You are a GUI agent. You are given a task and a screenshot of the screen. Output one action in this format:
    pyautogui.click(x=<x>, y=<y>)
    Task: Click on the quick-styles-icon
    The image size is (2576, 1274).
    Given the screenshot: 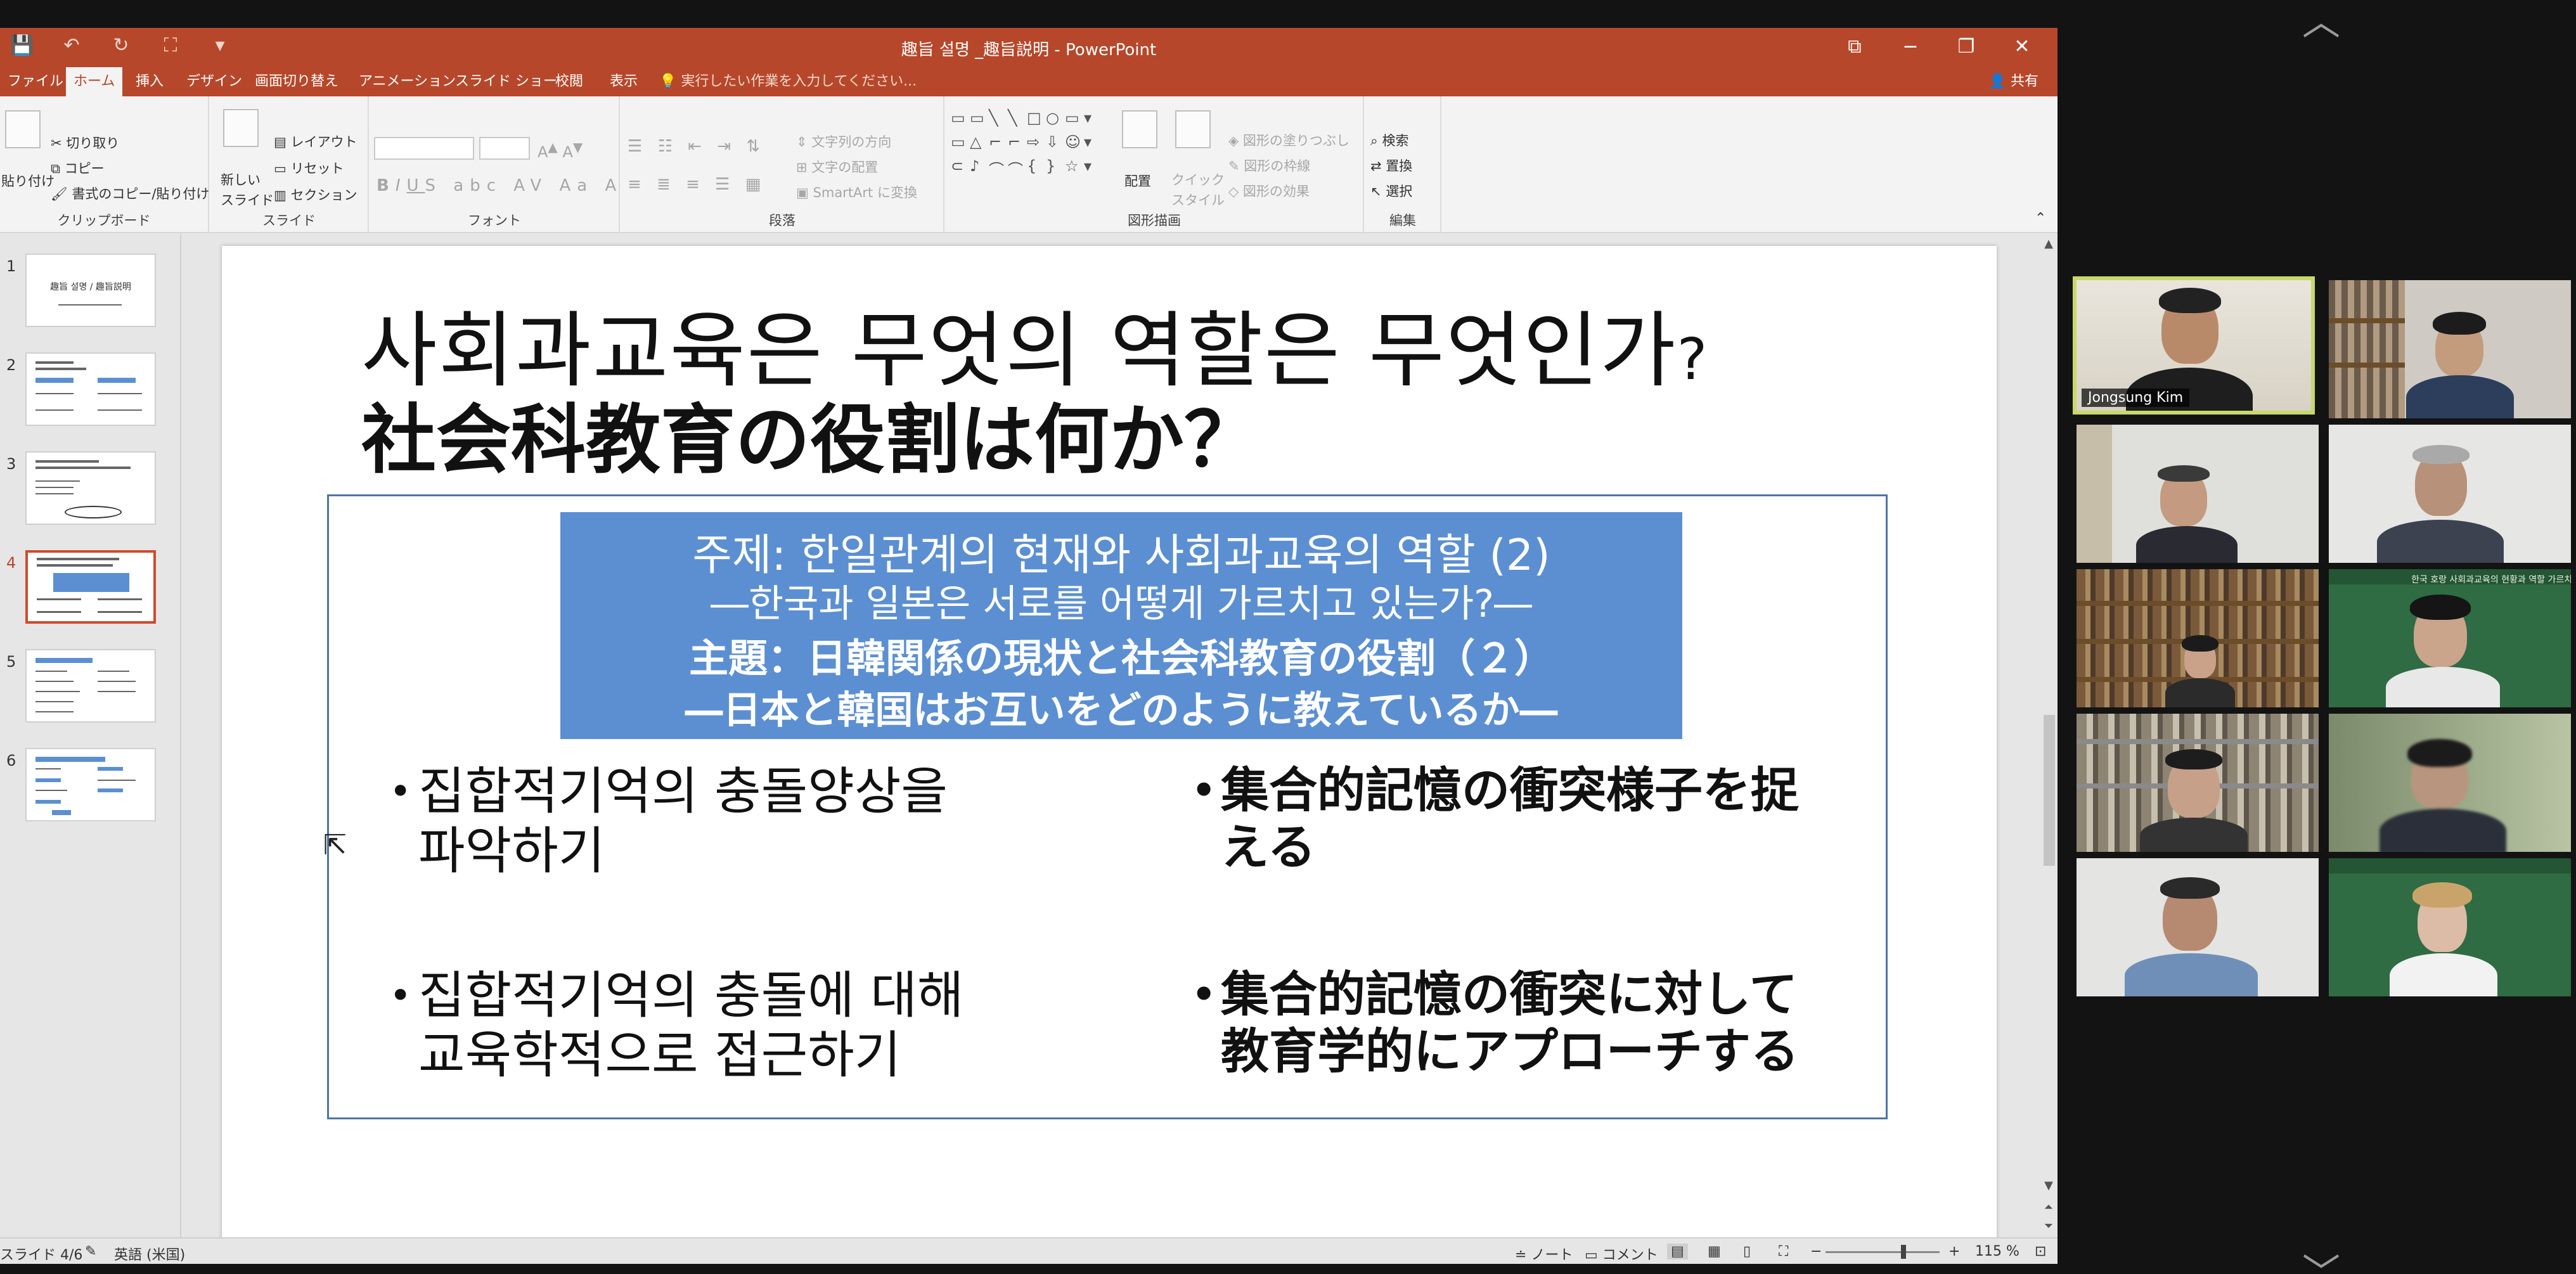 What is the action you would take?
    pyautogui.click(x=1193, y=129)
    